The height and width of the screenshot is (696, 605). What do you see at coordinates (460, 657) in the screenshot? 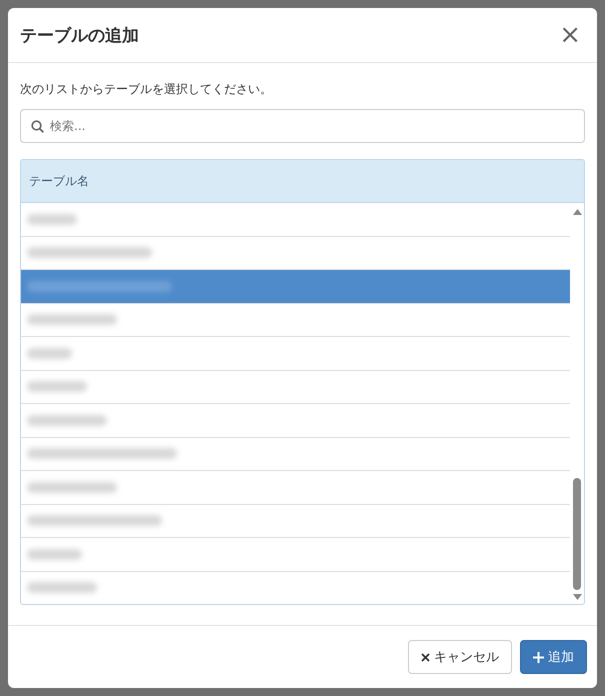
I see `cancel-button: キャンセル` at bounding box center [460, 657].